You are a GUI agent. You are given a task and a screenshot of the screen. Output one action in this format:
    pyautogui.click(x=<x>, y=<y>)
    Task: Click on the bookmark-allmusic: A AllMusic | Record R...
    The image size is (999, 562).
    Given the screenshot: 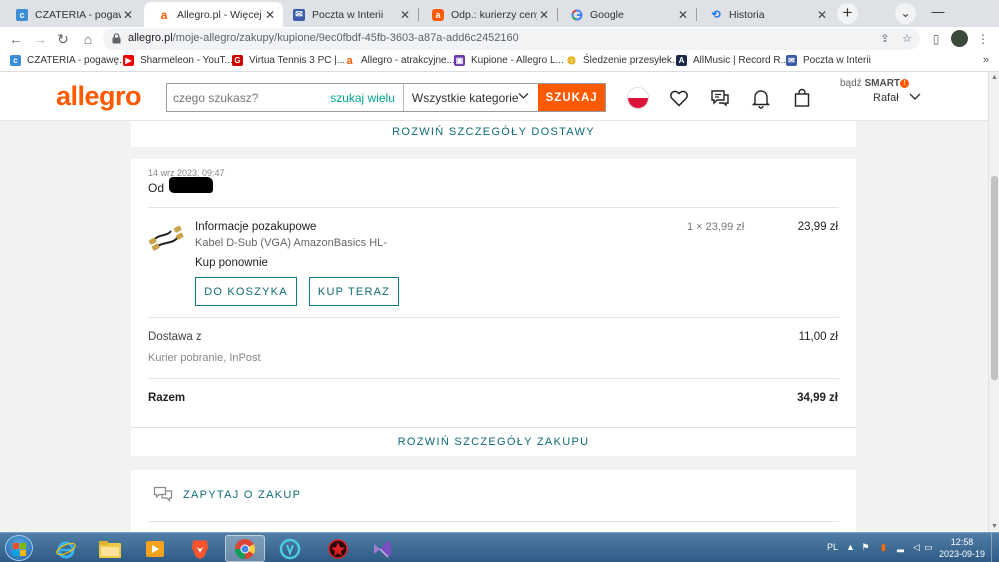 What is the action you would take?
    pyautogui.click(x=732, y=60)
    